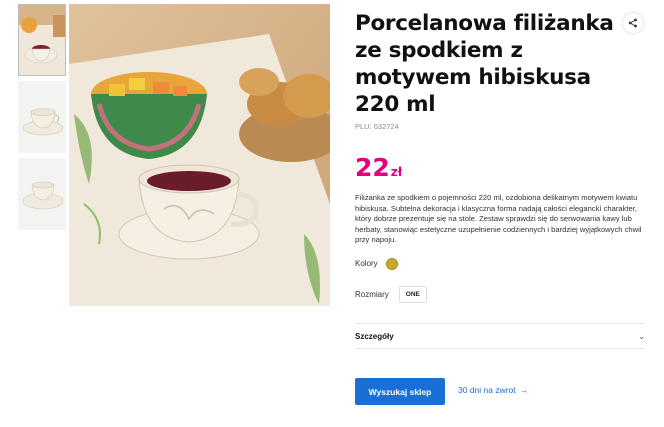 The height and width of the screenshot is (427, 664). What do you see at coordinates (372, 167) in the screenshot?
I see `price-amount: 22` at bounding box center [372, 167].